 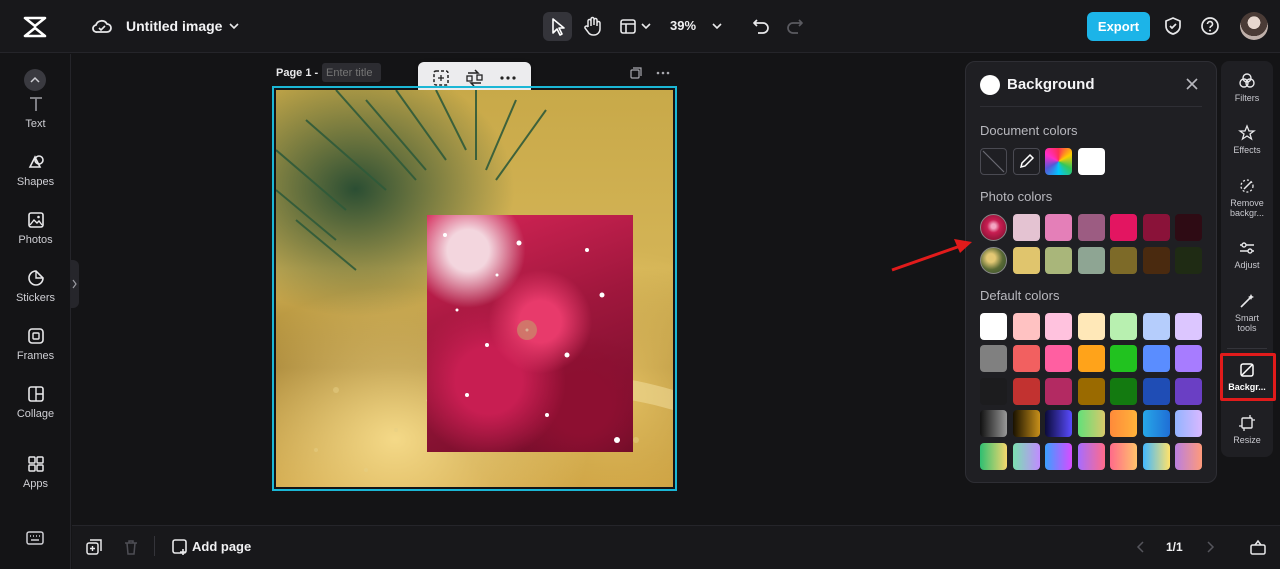 I want to click on canvas-photo-element, so click(x=530, y=333).